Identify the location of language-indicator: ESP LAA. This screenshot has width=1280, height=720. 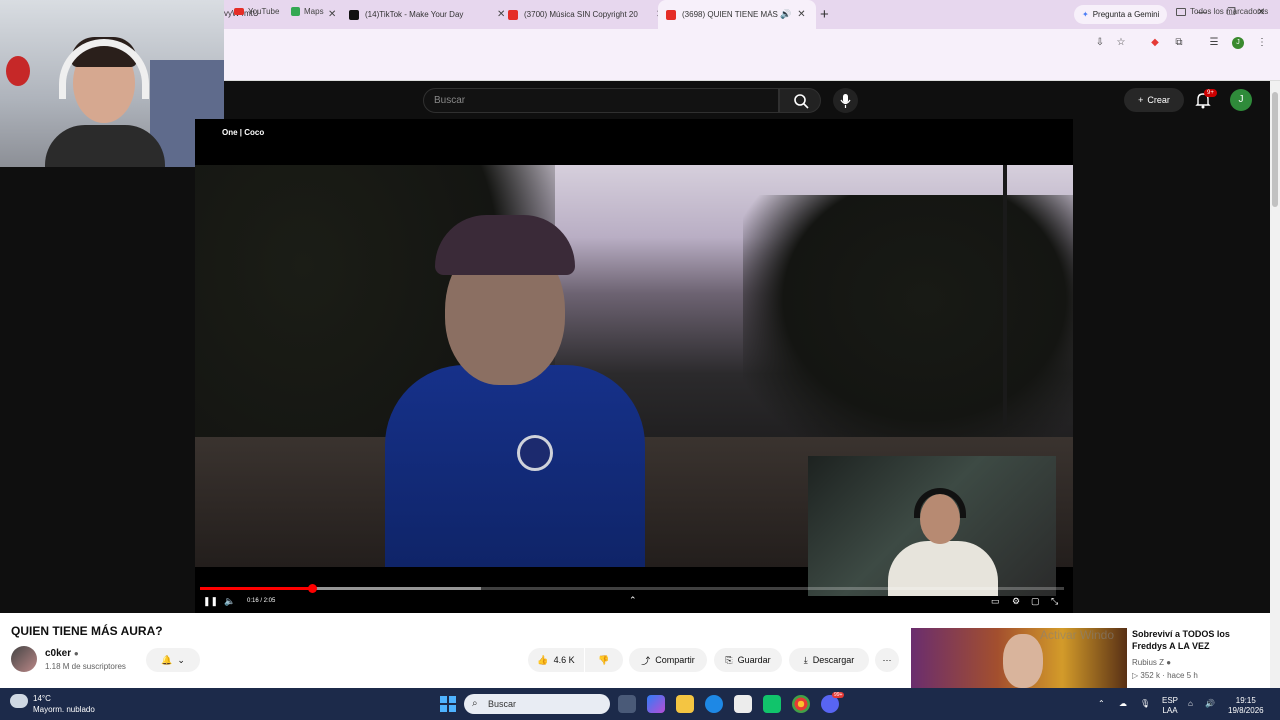
(1170, 706).